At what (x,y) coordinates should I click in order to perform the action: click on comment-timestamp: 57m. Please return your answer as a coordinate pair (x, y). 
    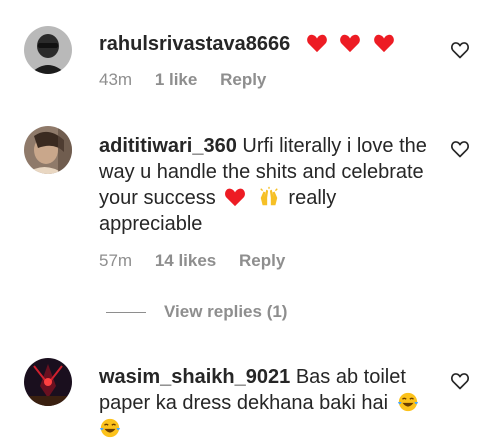
    Looking at the image, I should click on (116, 260).